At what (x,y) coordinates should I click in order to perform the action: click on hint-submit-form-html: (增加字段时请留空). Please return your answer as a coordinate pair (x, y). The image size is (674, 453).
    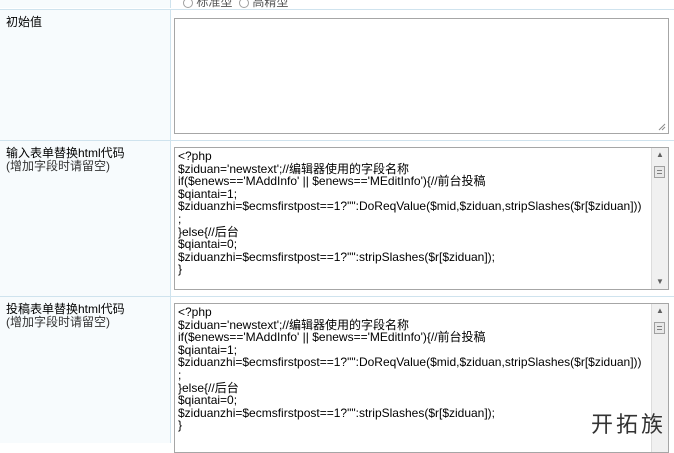
    Looking at the image, I should click on (58, 322).